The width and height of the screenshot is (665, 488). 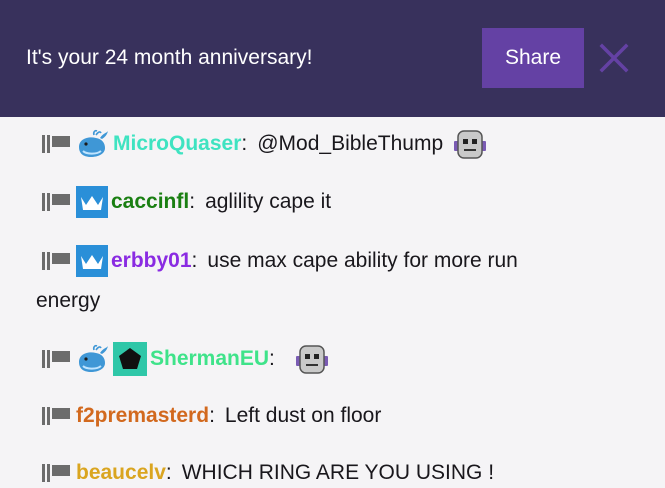 I want to click on chat-username: beaucelv, so click(x=121, y=470).